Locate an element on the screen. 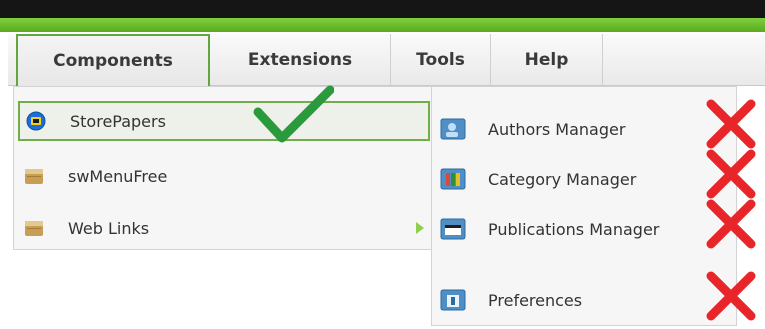 This screenshot has width=765, height=329. submenu-item-authors-manager-label: Authors Manager is located at coordinates (557, 129).